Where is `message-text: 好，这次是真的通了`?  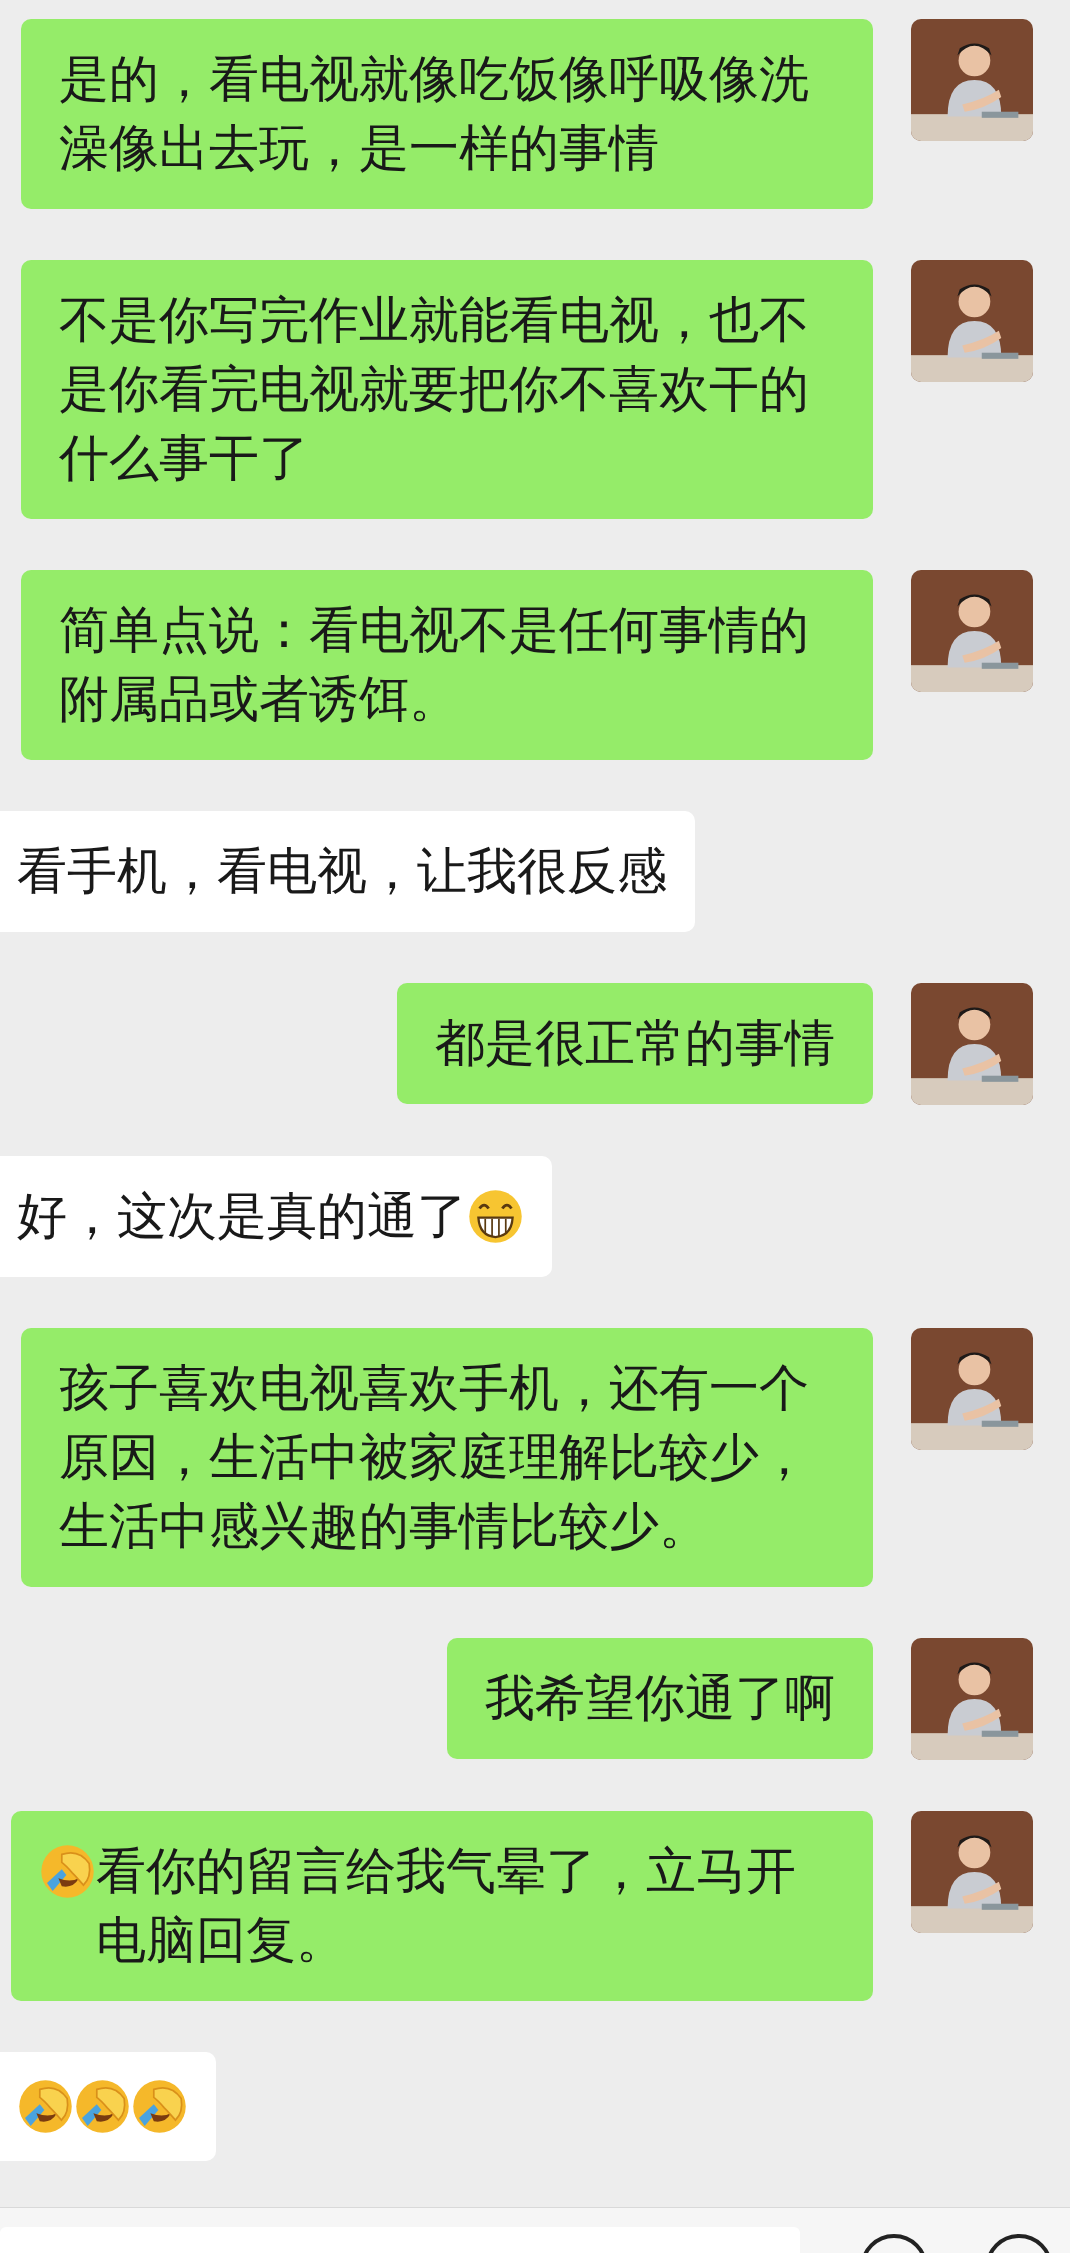 message-text: 好，这次是真的通了 is located at coordinates (242, 1216).